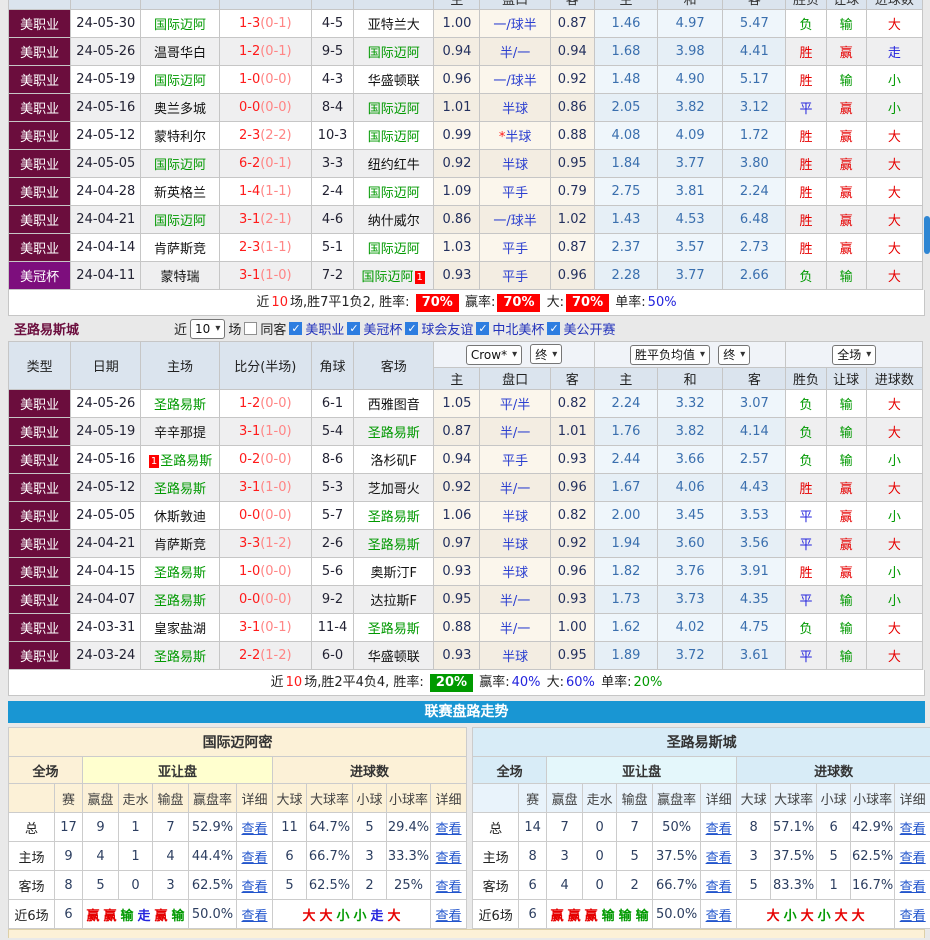  Describe the element at coordinates (106, 23) in the screenshot. I see `match-date-cell: 24-05-30` at that location.